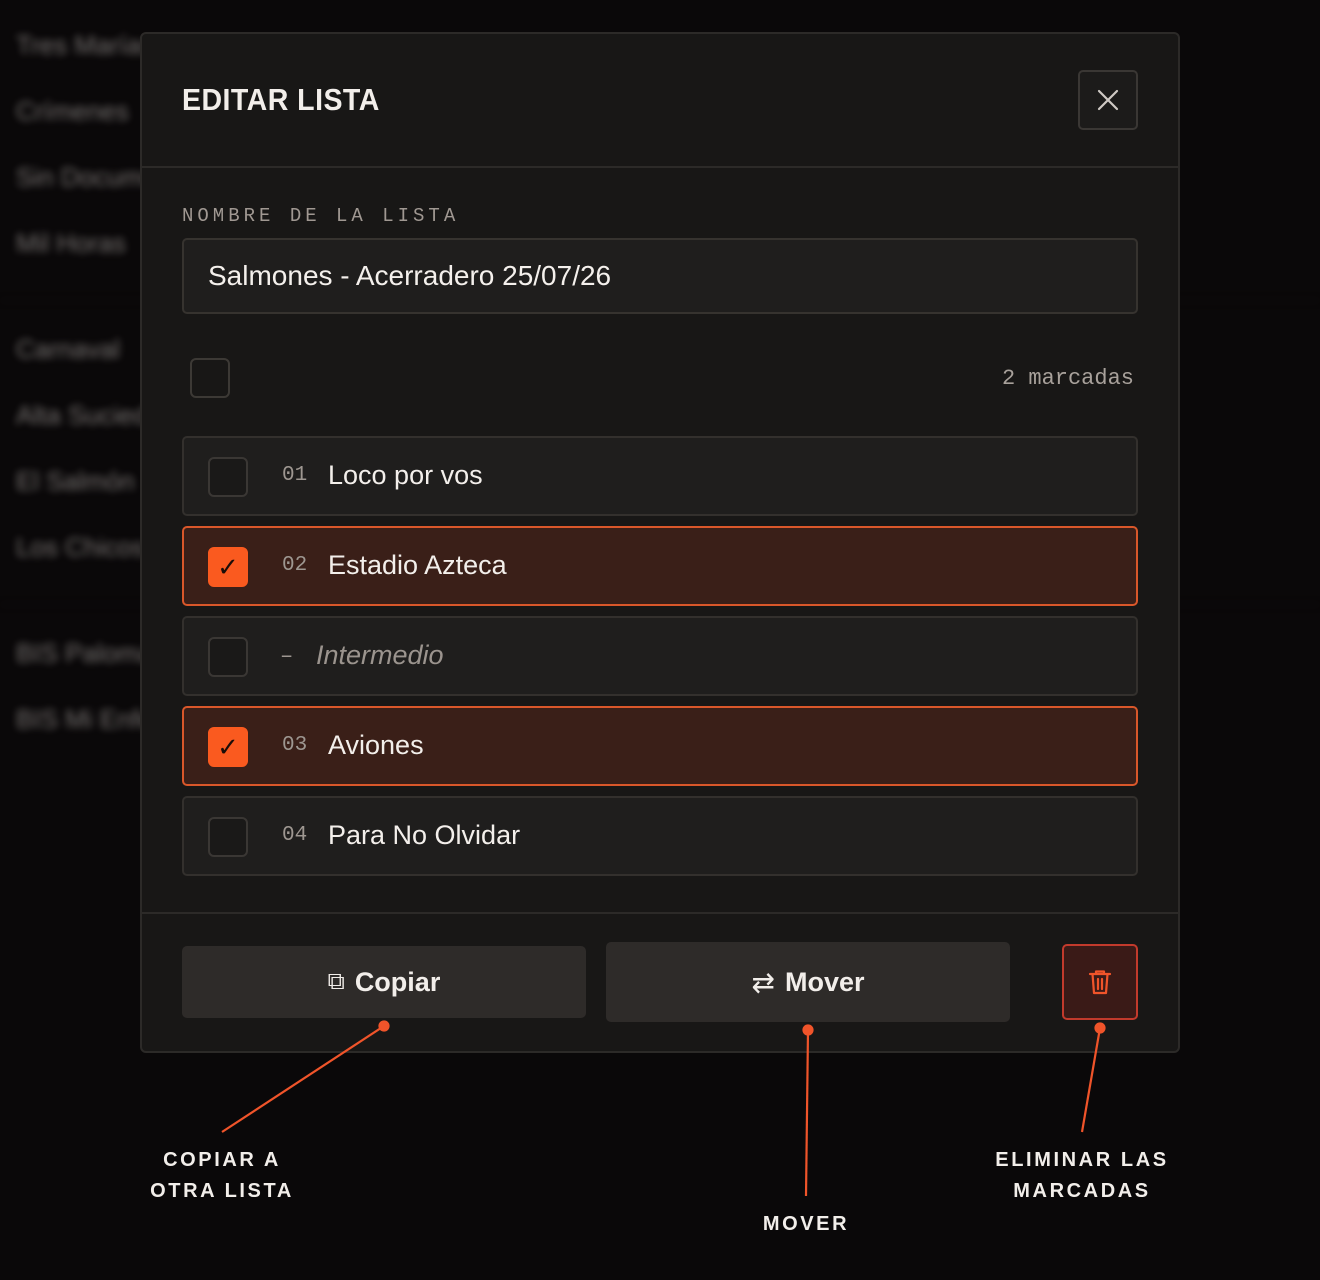 Image resolution: width=1320 pixels, height=1280 pixels. I want to click on copy-button: ⧉ Copiar, so click(384, 982).